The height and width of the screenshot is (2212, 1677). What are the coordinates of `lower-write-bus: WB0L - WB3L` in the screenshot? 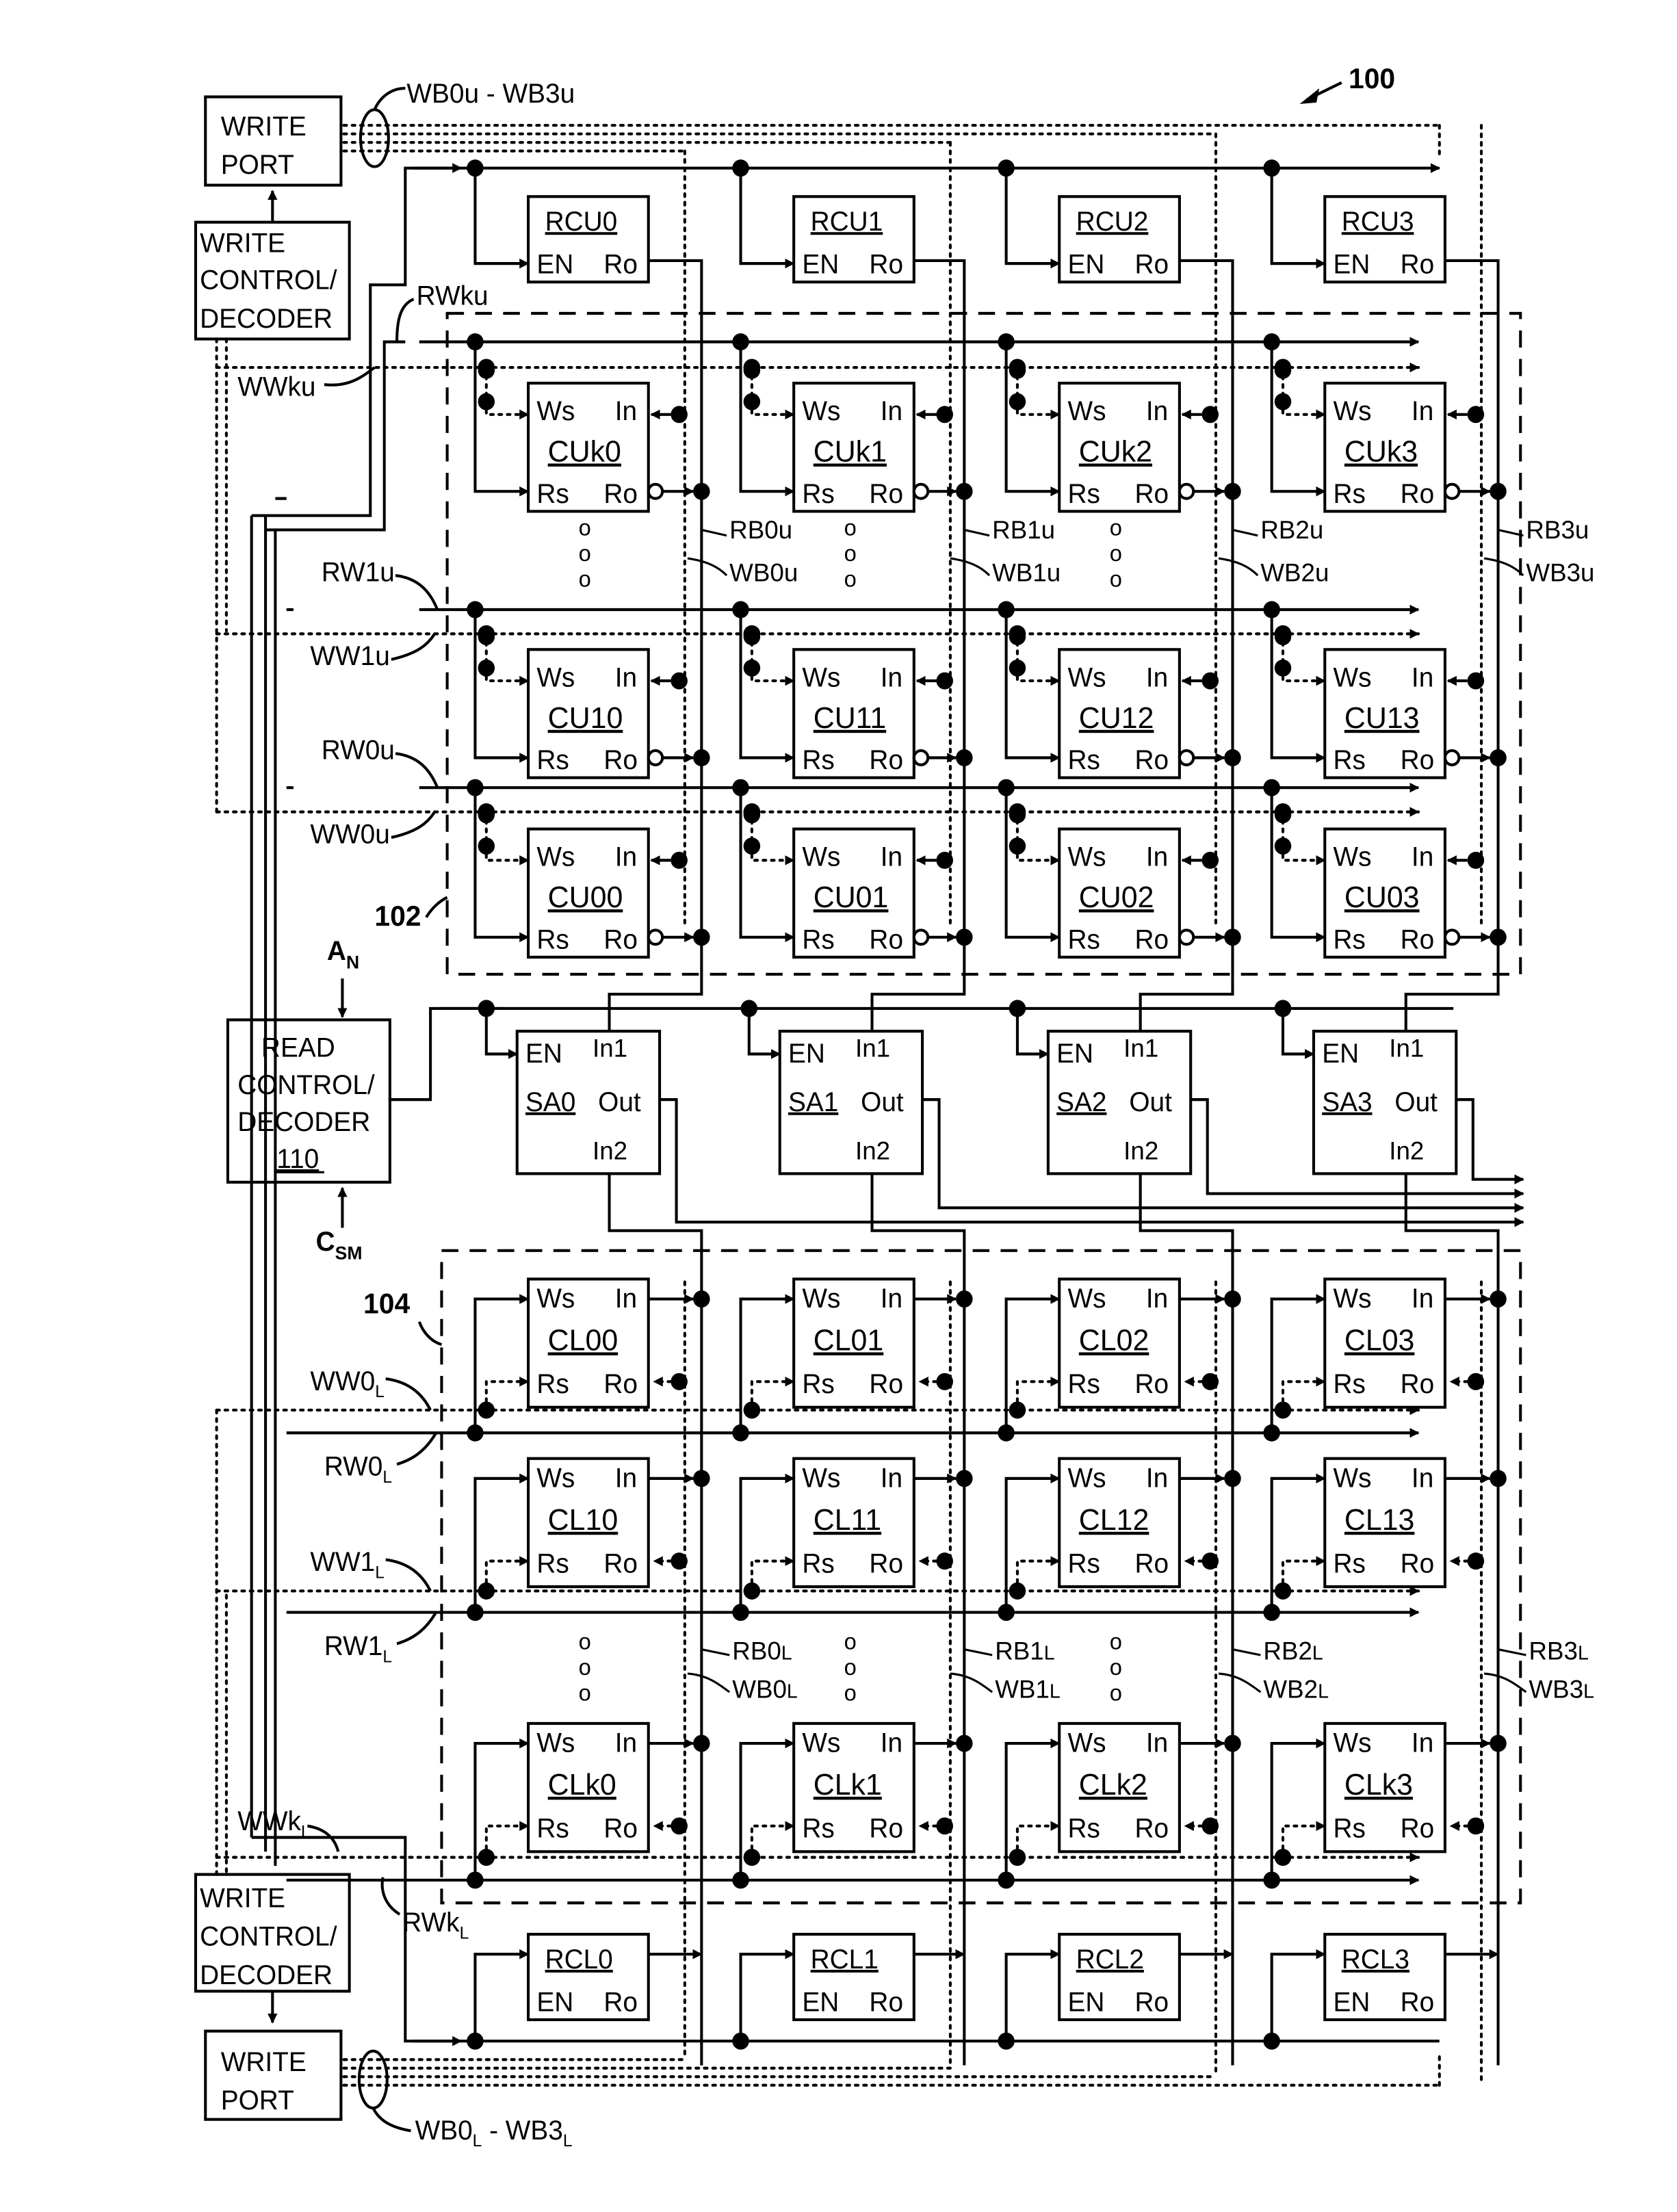 It's located at (891, 2099).